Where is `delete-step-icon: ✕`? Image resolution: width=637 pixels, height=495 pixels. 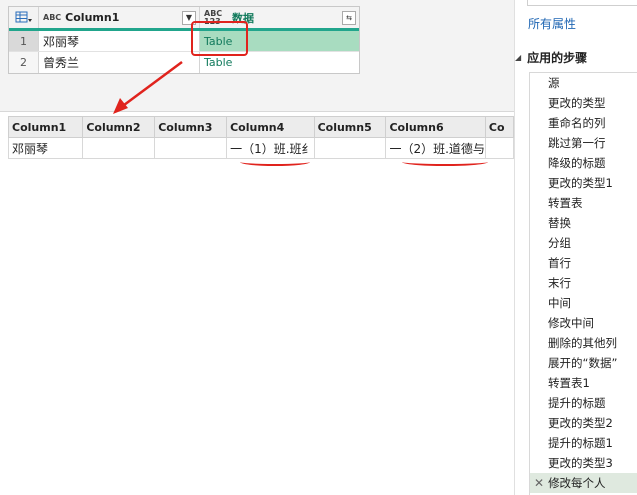
delete-step-icon: ✕ is located at coordinates (539, 483).